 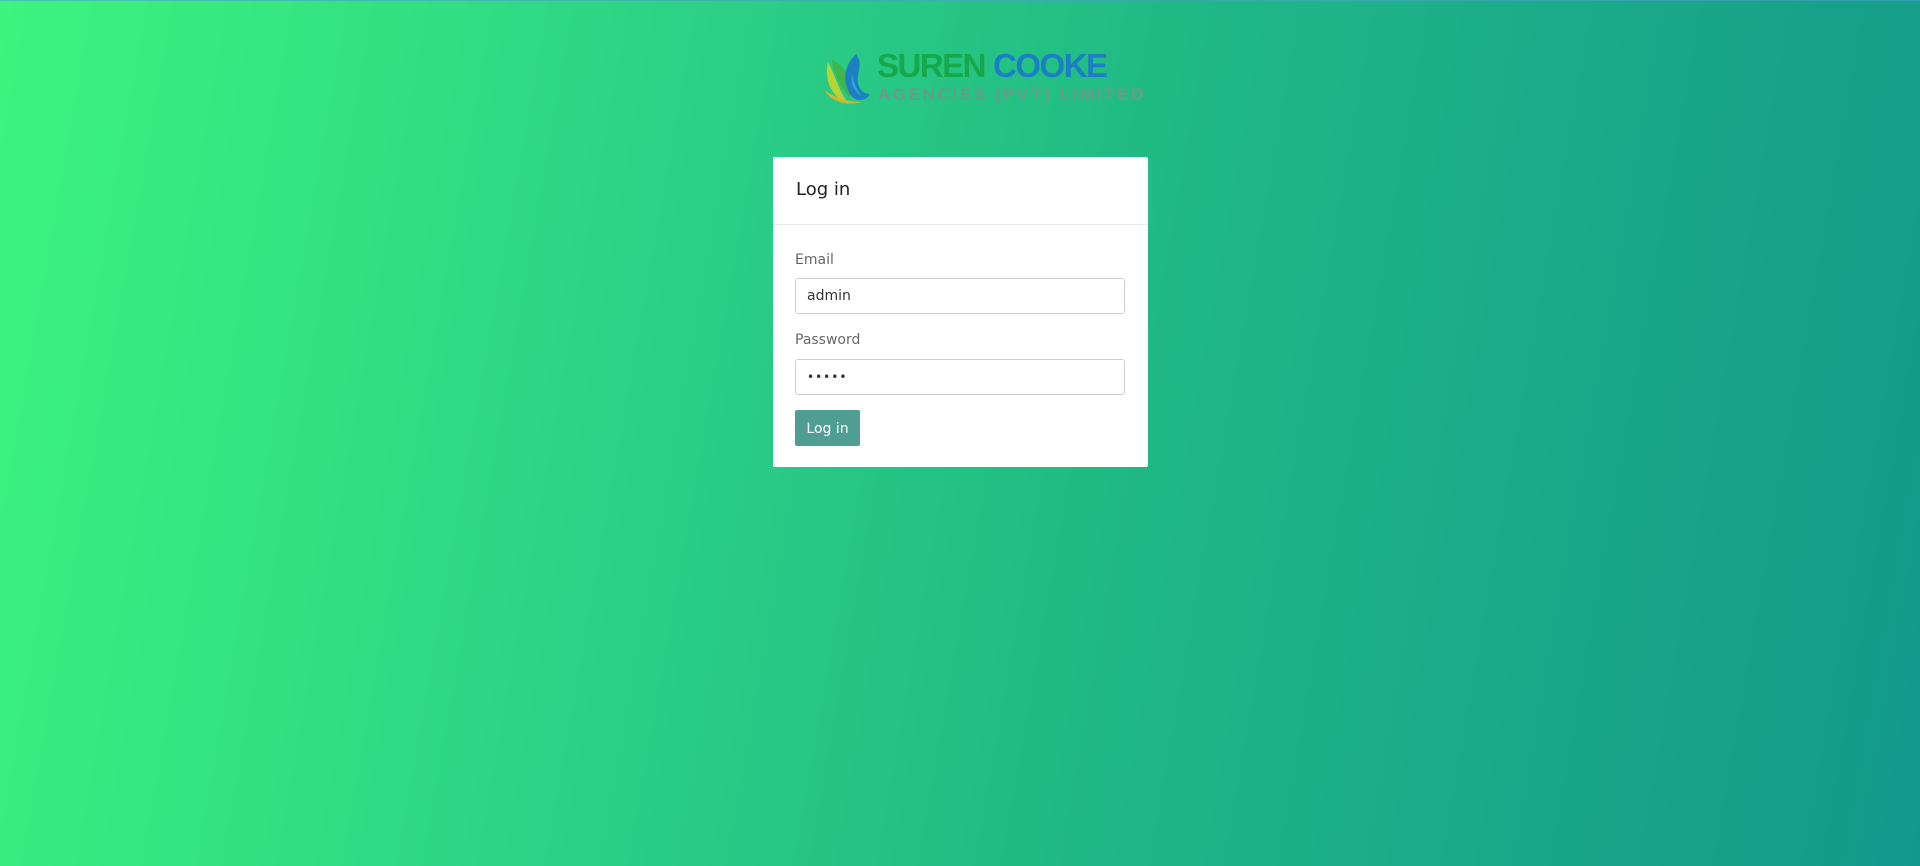 I want to click on company-logo: SUREN COOKE AGENCIES (PVT) LIMITED, so click(x=982, y=78).